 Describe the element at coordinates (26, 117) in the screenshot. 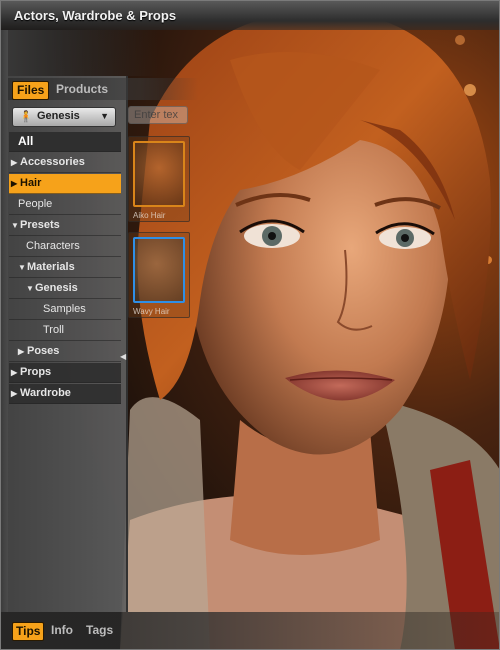

I see `figure-icon: 🧍` at that location.